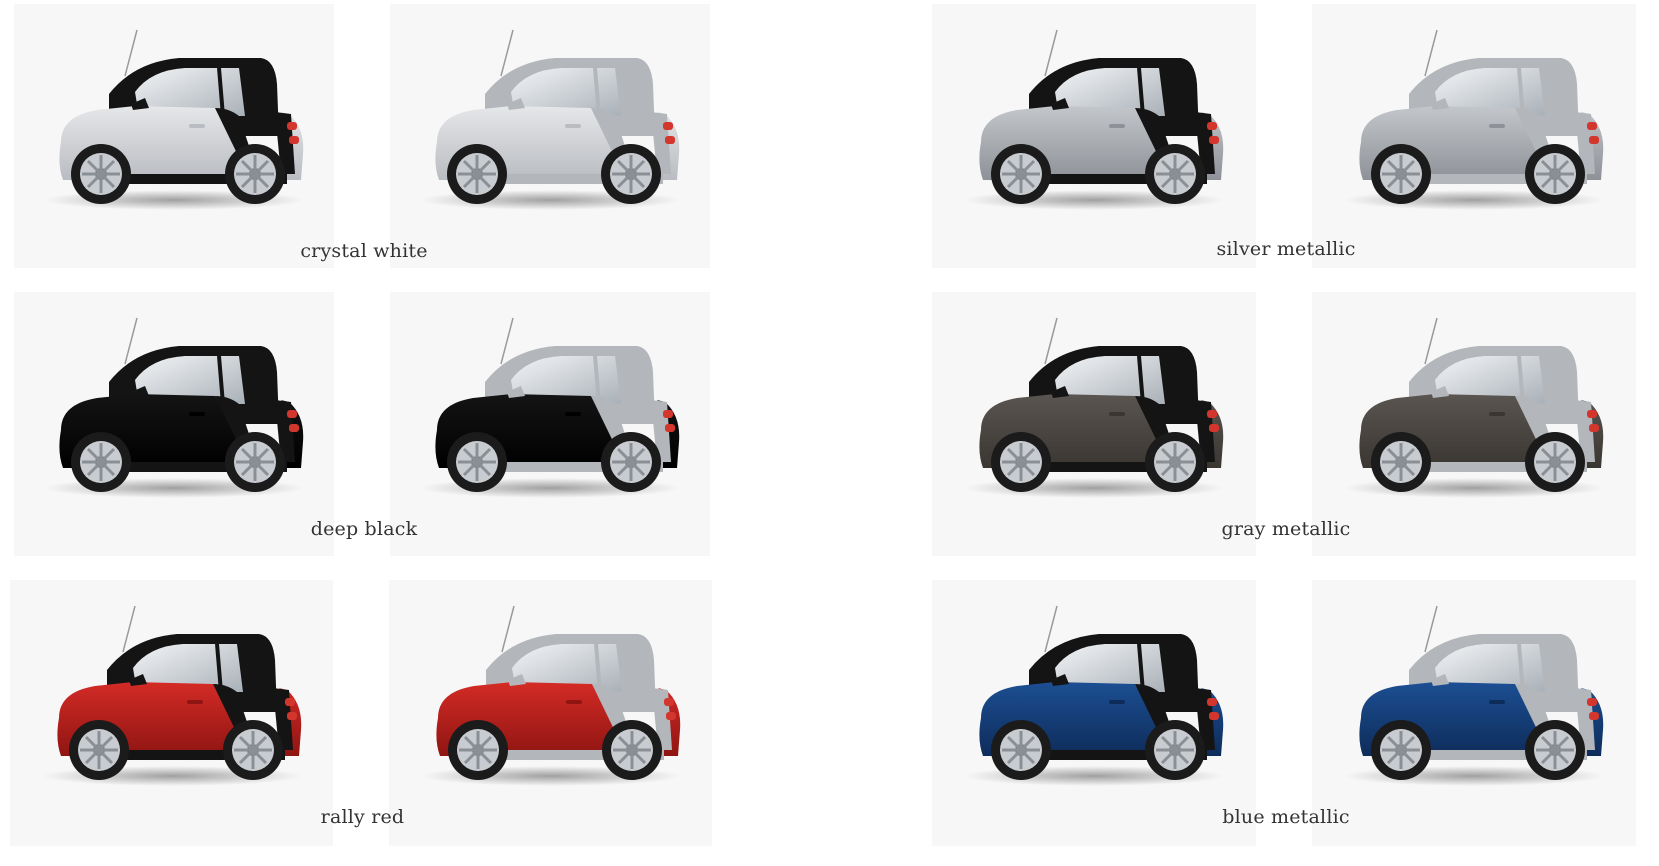  I want to click on color-caption: silver metallic, so click(1286, 249).